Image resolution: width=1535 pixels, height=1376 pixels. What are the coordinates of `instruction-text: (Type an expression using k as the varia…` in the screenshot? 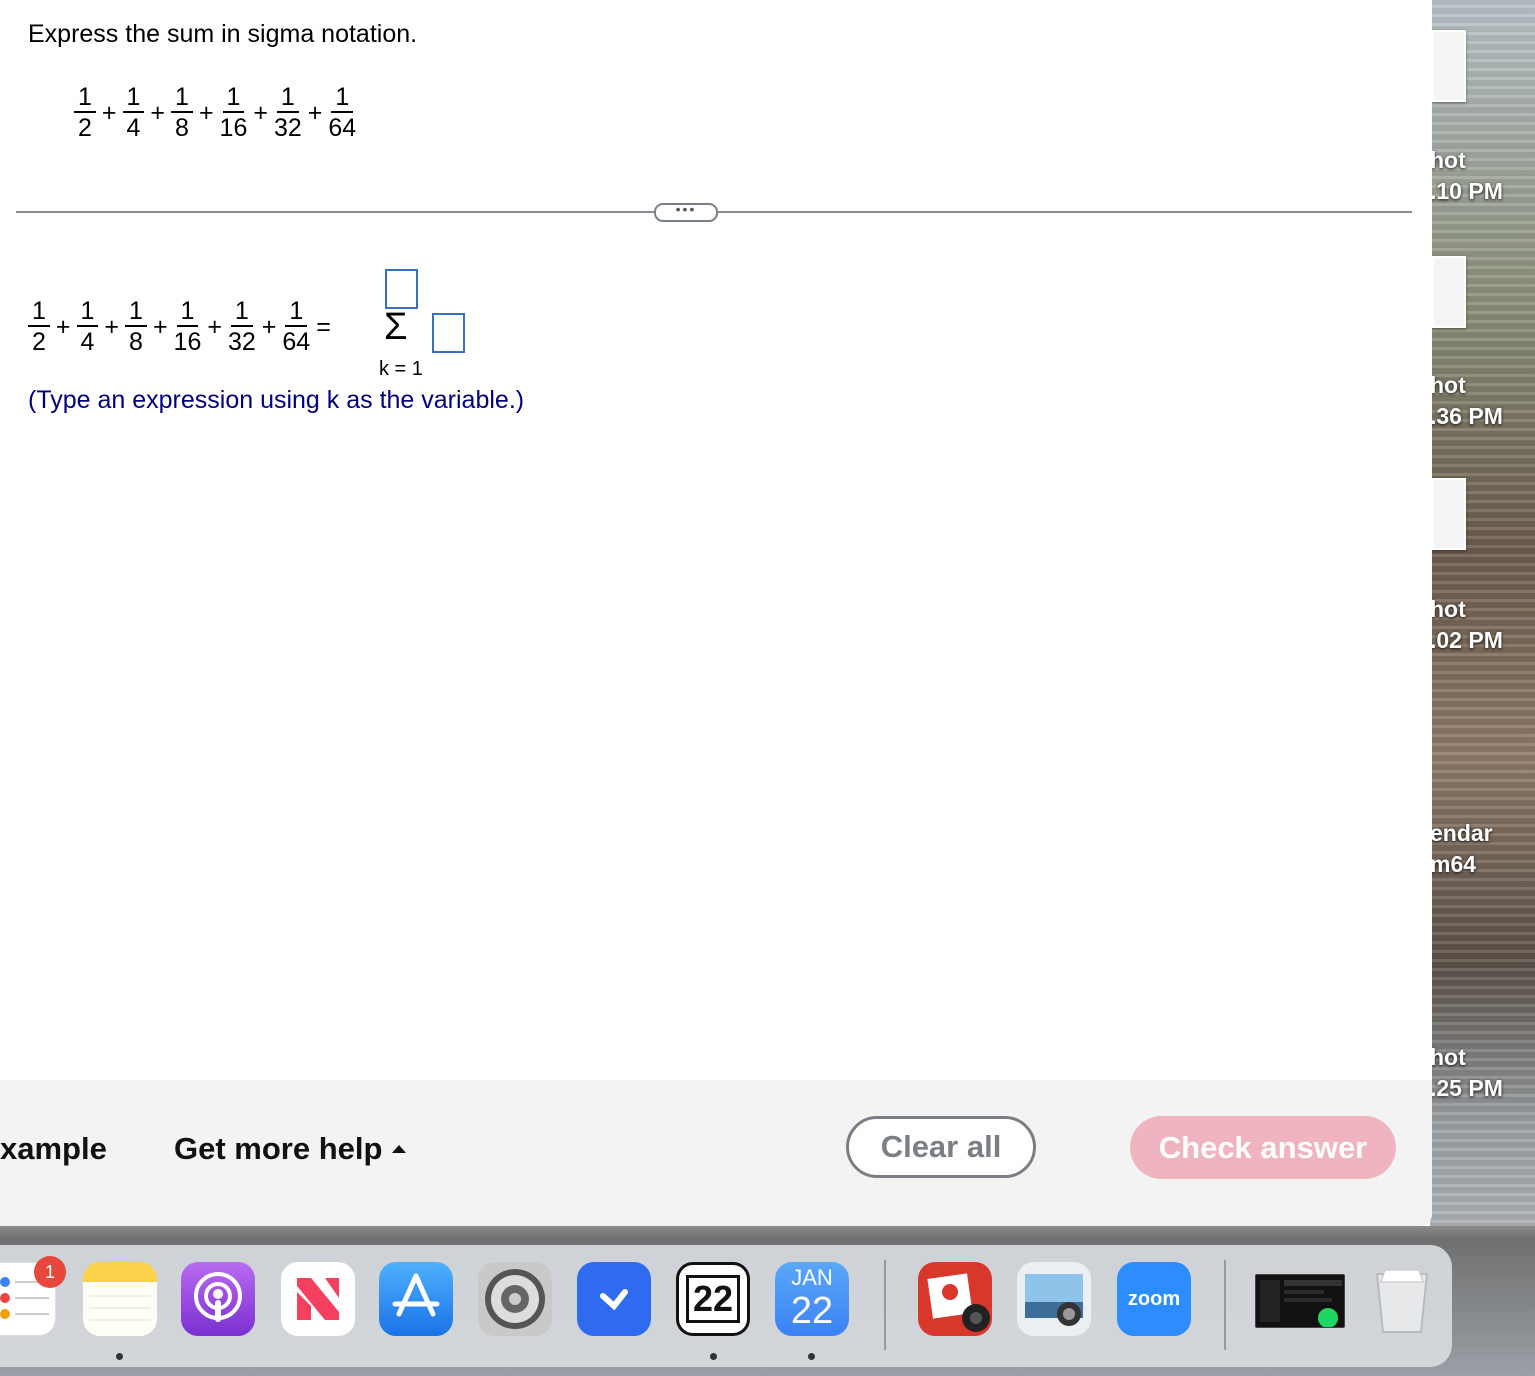 It's located at (276, 400).